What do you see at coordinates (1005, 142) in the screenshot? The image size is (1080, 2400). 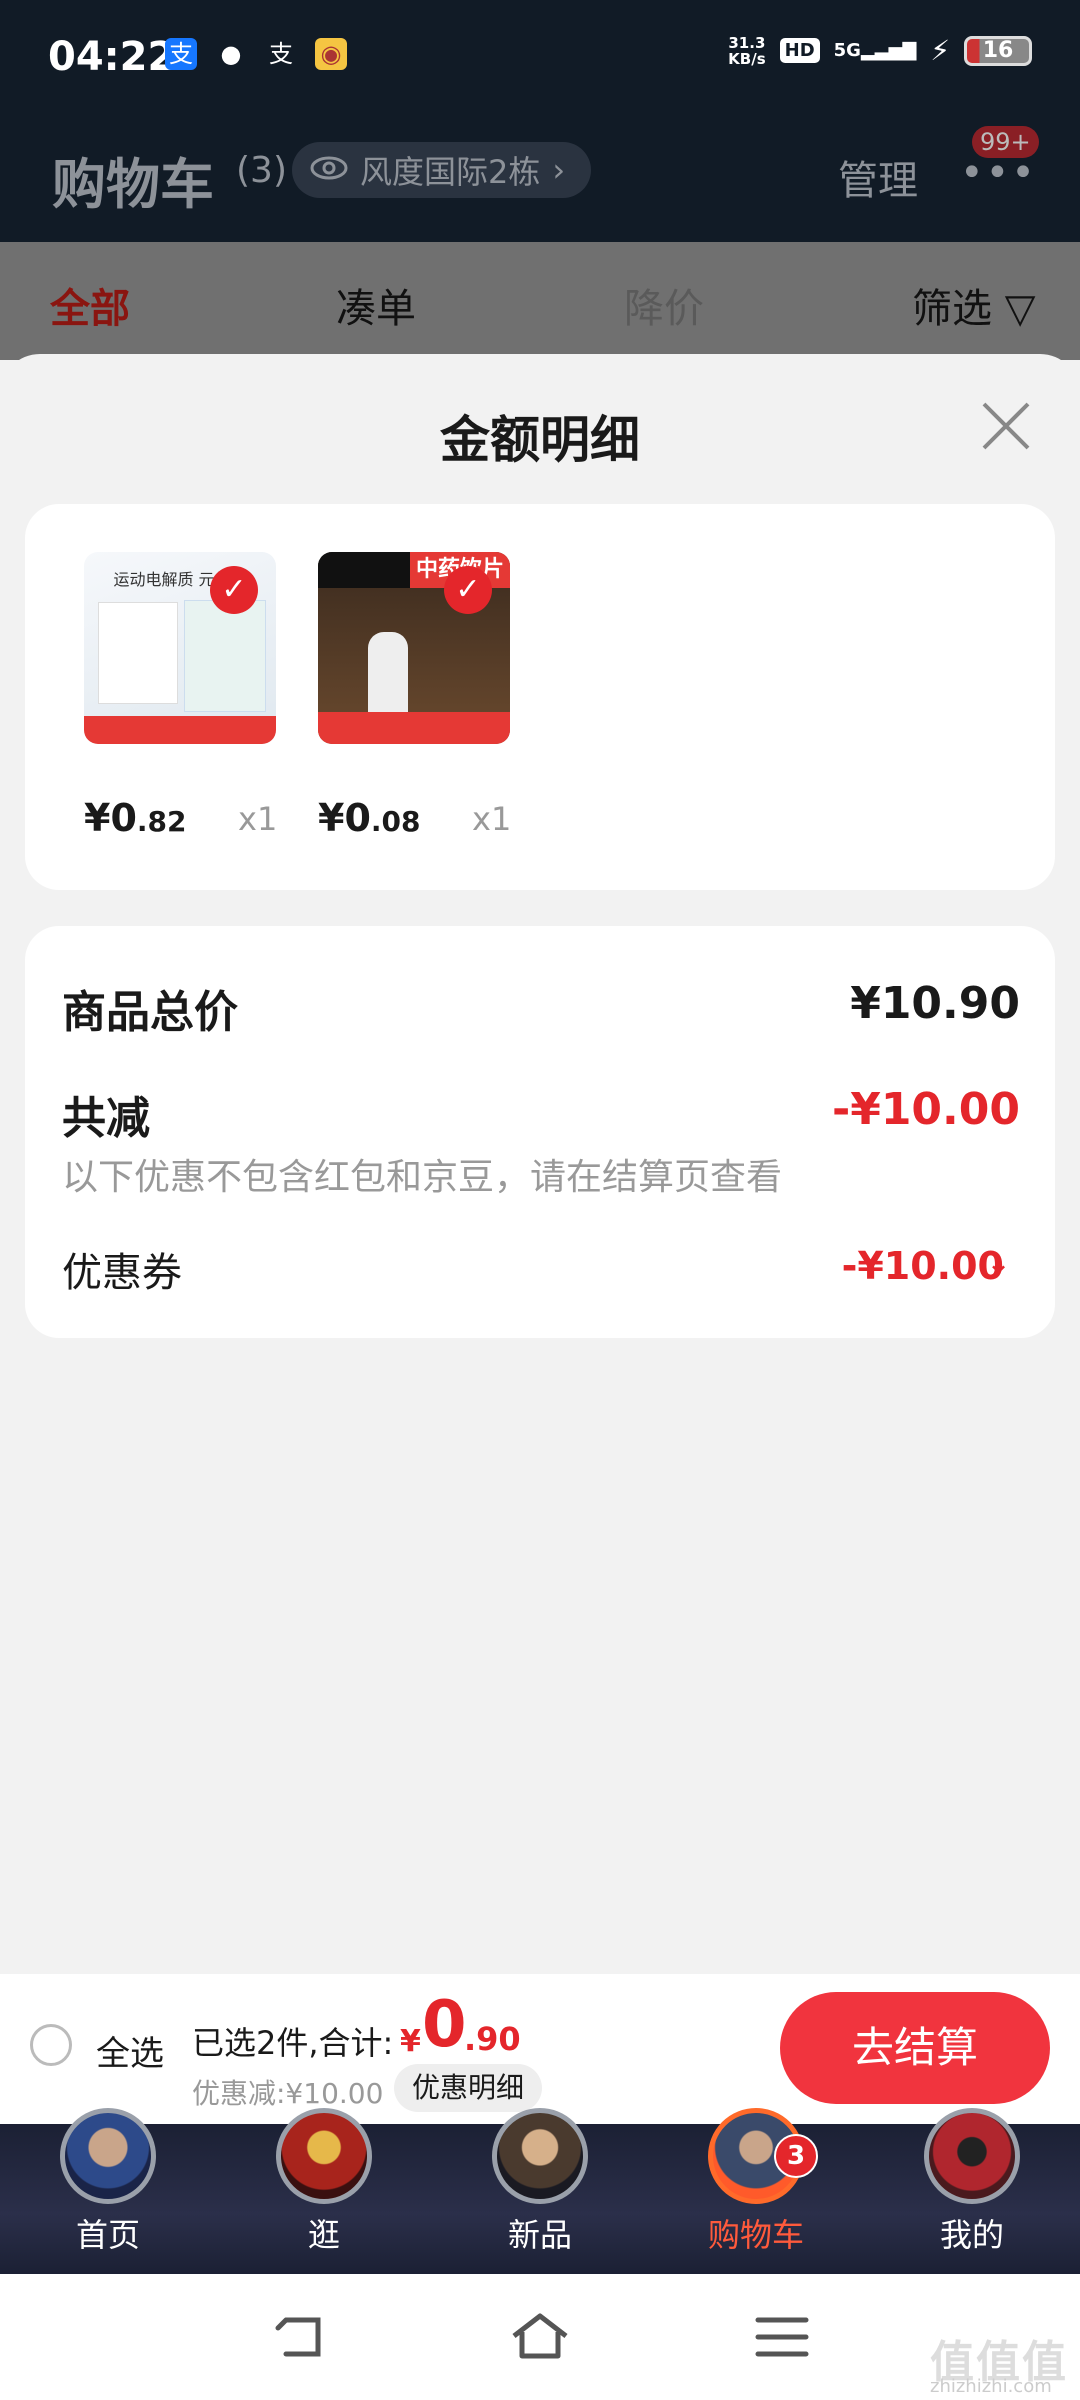 I see `message-badge: 99+` at bounding box center [1005, 142].